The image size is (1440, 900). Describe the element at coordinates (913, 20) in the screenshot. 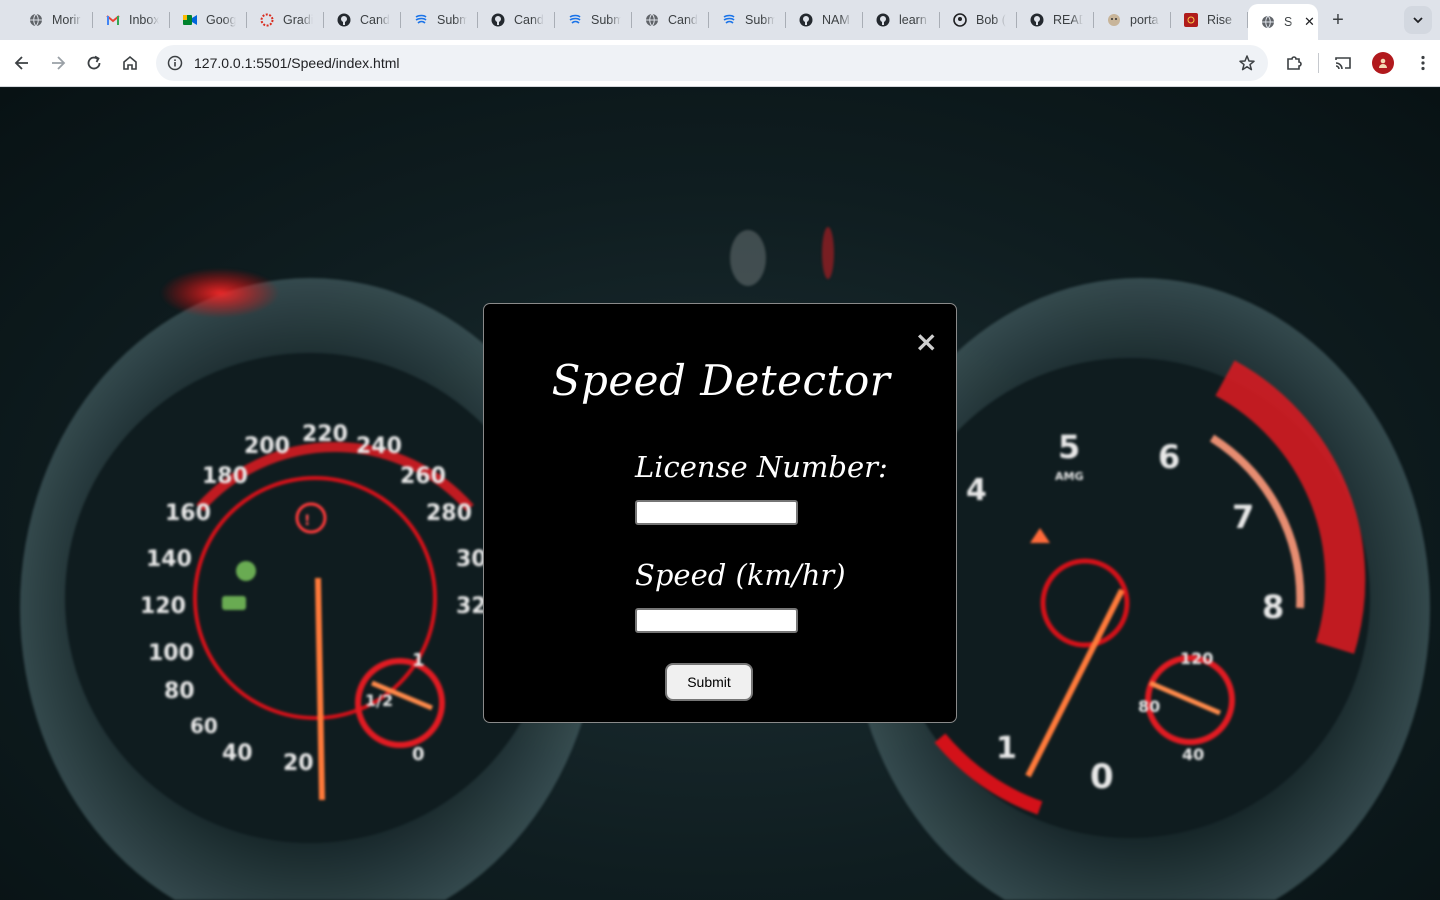

I see `tab-title: learn` at that location.